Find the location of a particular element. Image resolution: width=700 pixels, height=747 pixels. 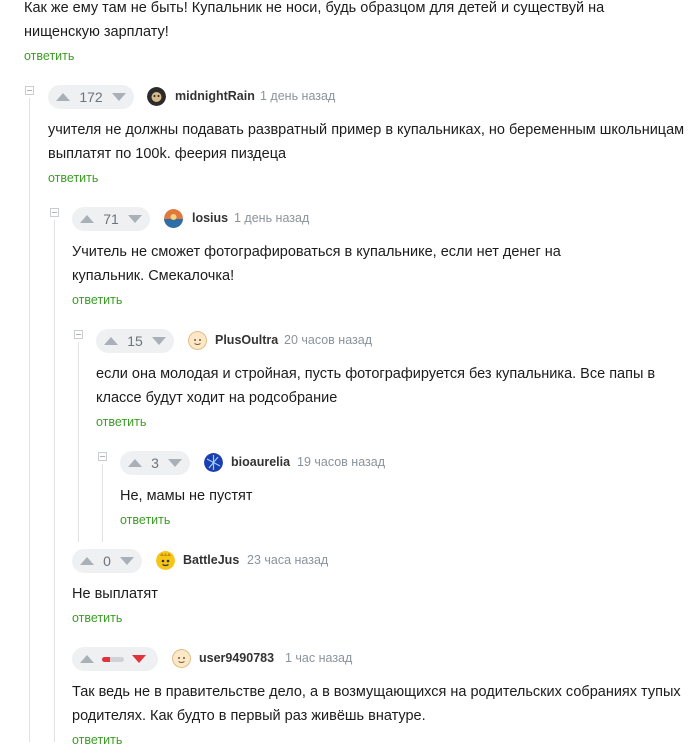

timestamp: 1 час назад is located at coordinates (318, 658).